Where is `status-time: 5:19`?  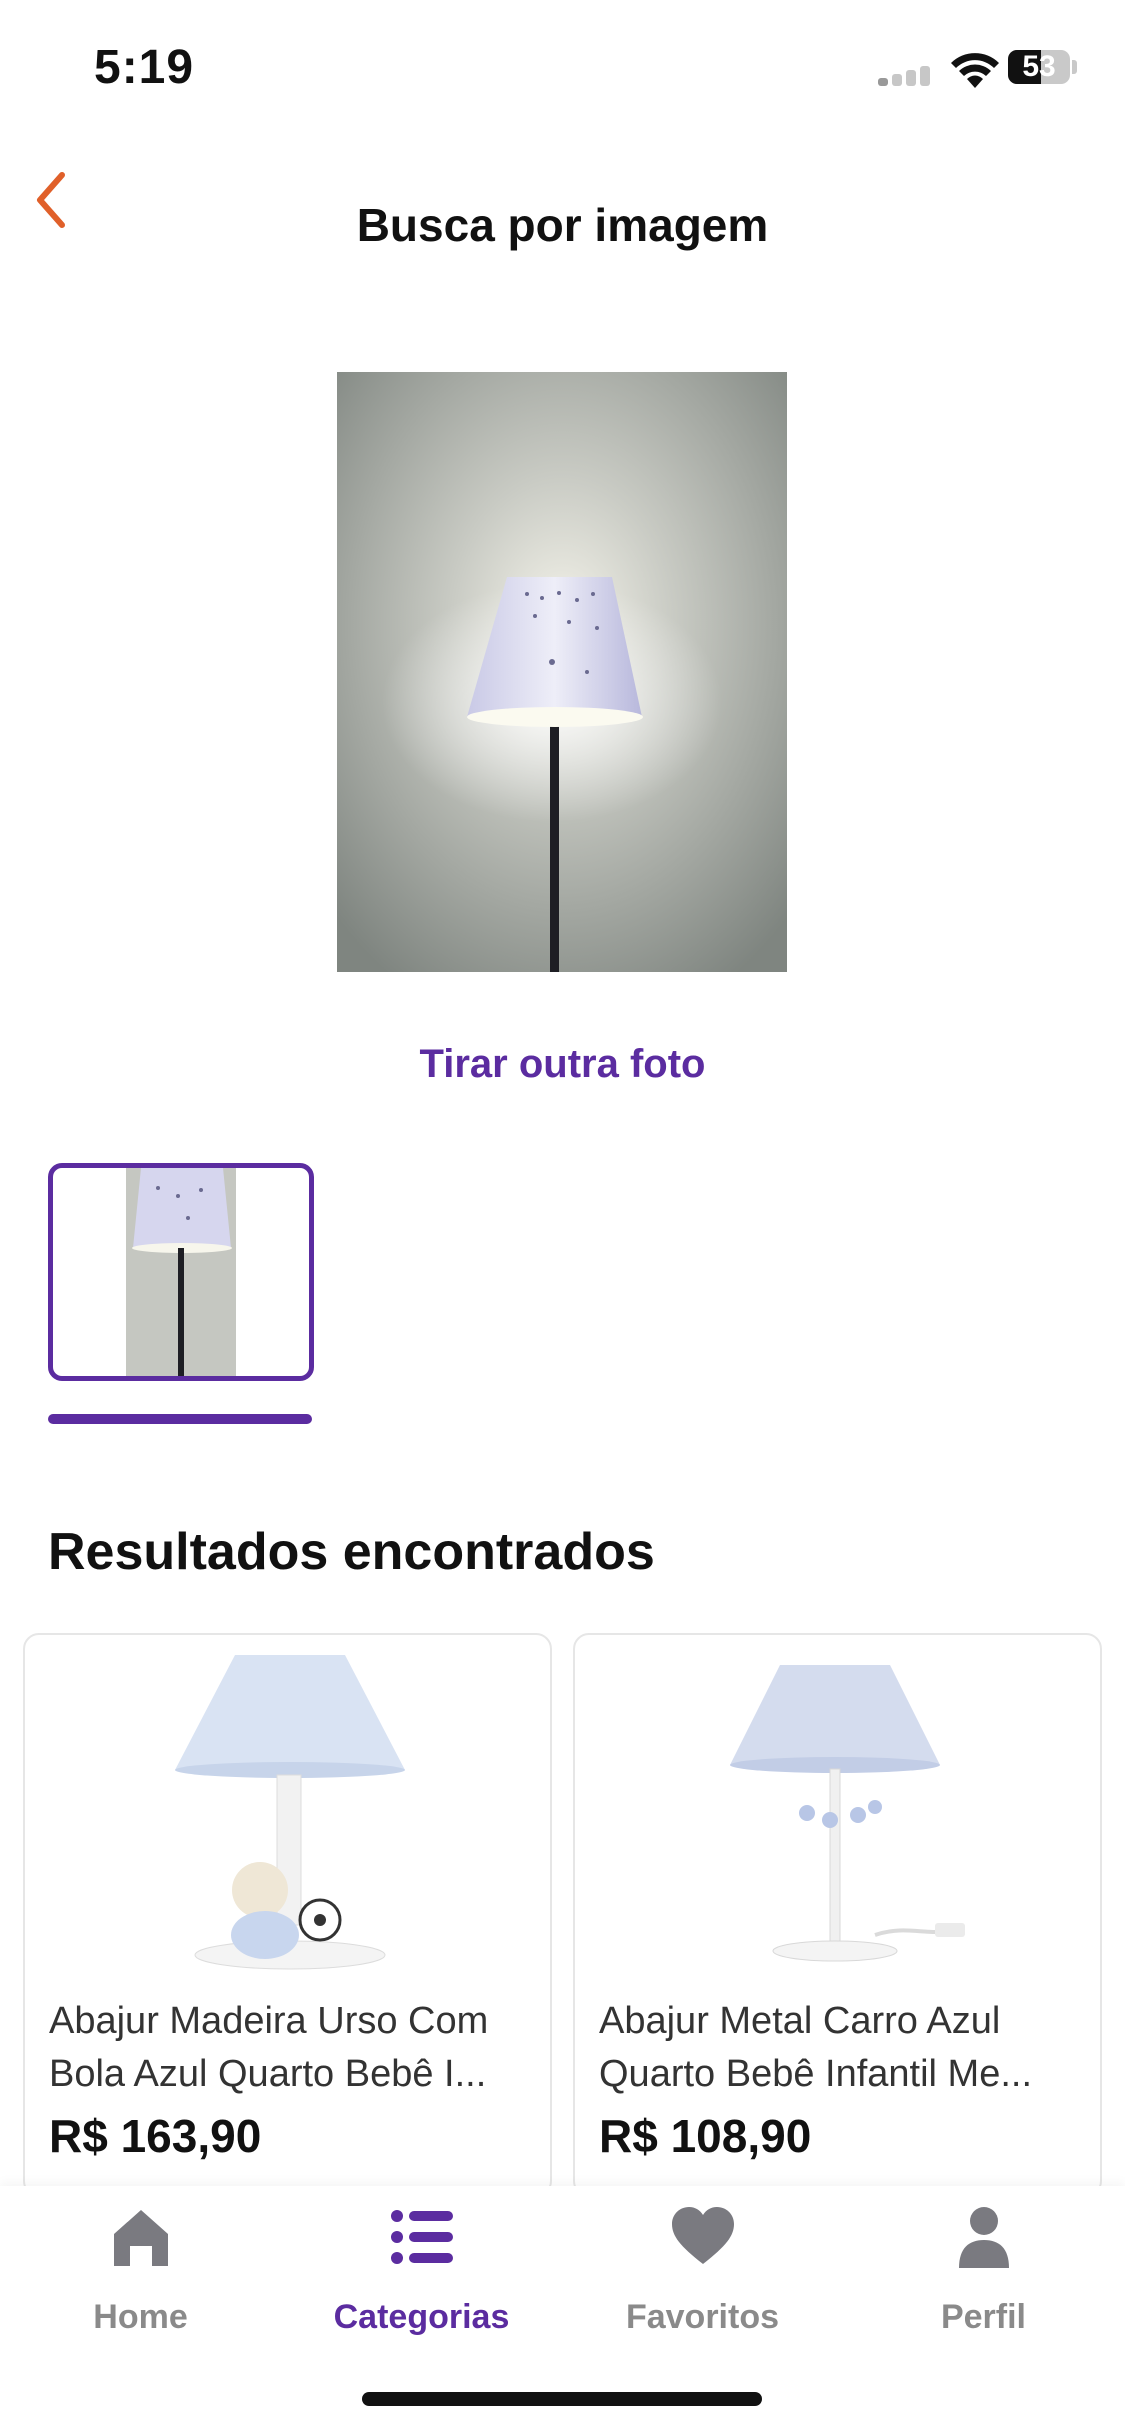 status-time: 5:19 is located at coordinates (144, 67).